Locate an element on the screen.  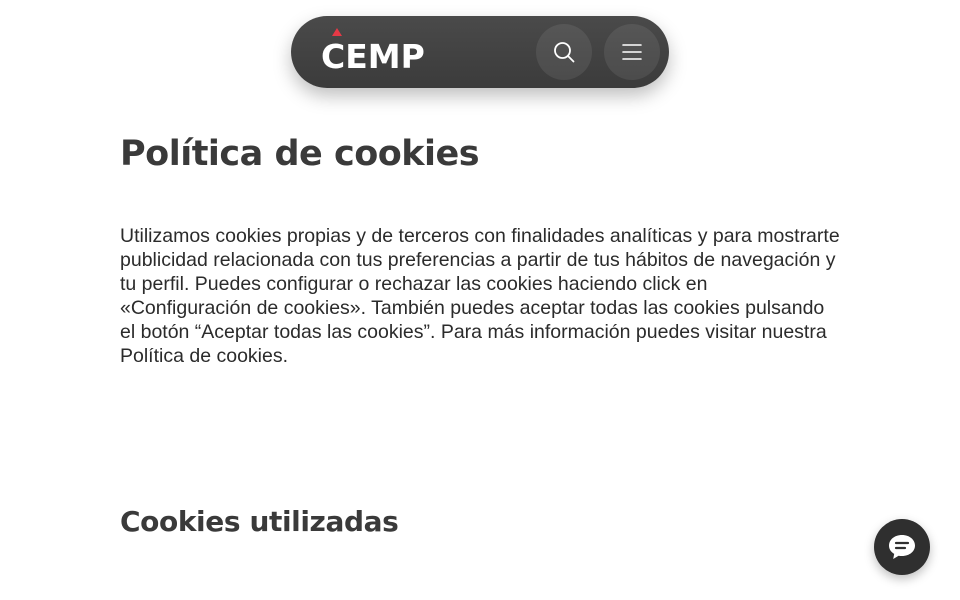
section-title-cookies-utilizadas: Cookies utilizadas is located at coordinates (259, 521).